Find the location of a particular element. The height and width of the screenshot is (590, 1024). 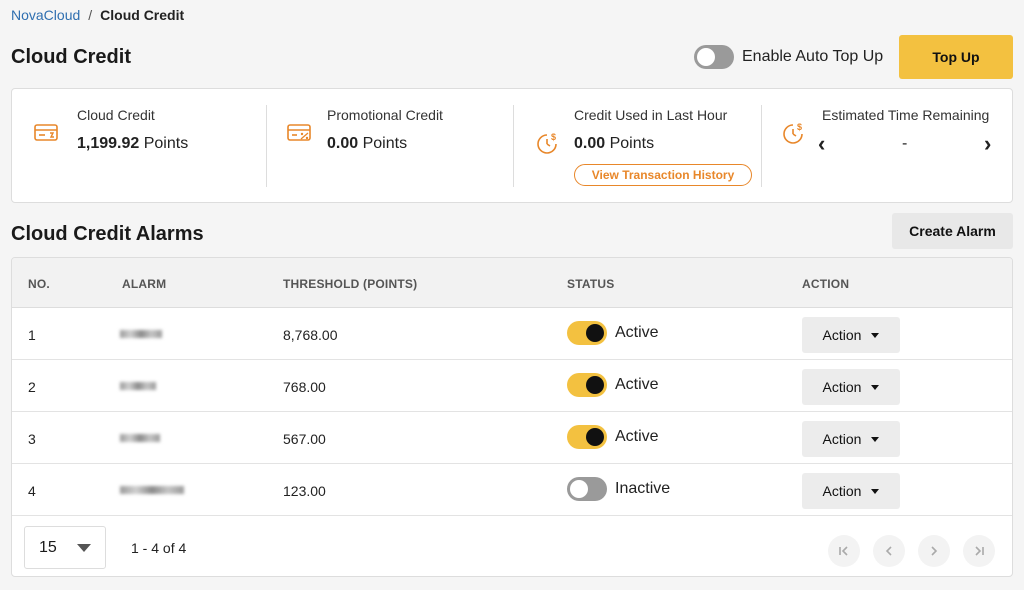

row-number: 2 is located at coordinates (32, 387).